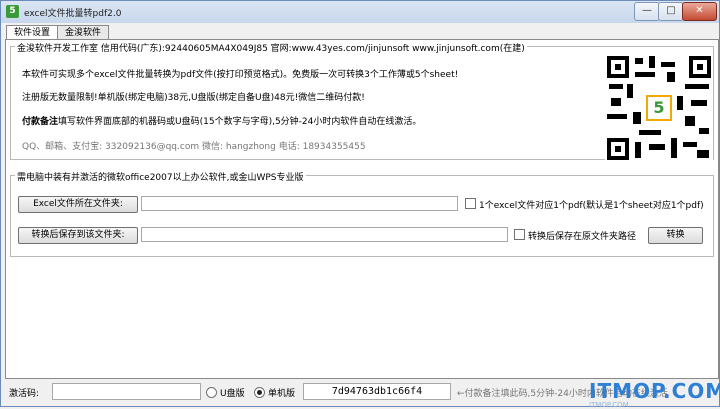 This screenshot has height=409, width=720. What do you see at coordinates (700, 67) in the screenshot?
I see `qr-finder-top-right` at bounding box center [700, 67].